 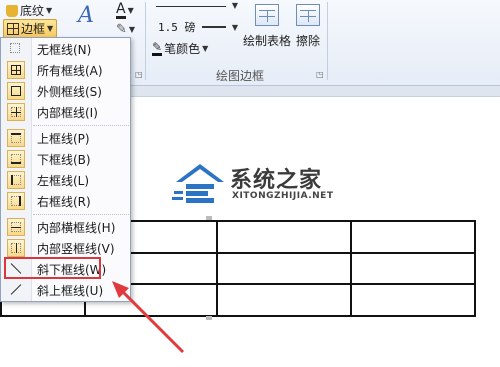 What do you see at coordinates (240, 76) in the screenshot?
I see `draw-borders-group-label: 绘图边框` at bounding box center [240, 76].